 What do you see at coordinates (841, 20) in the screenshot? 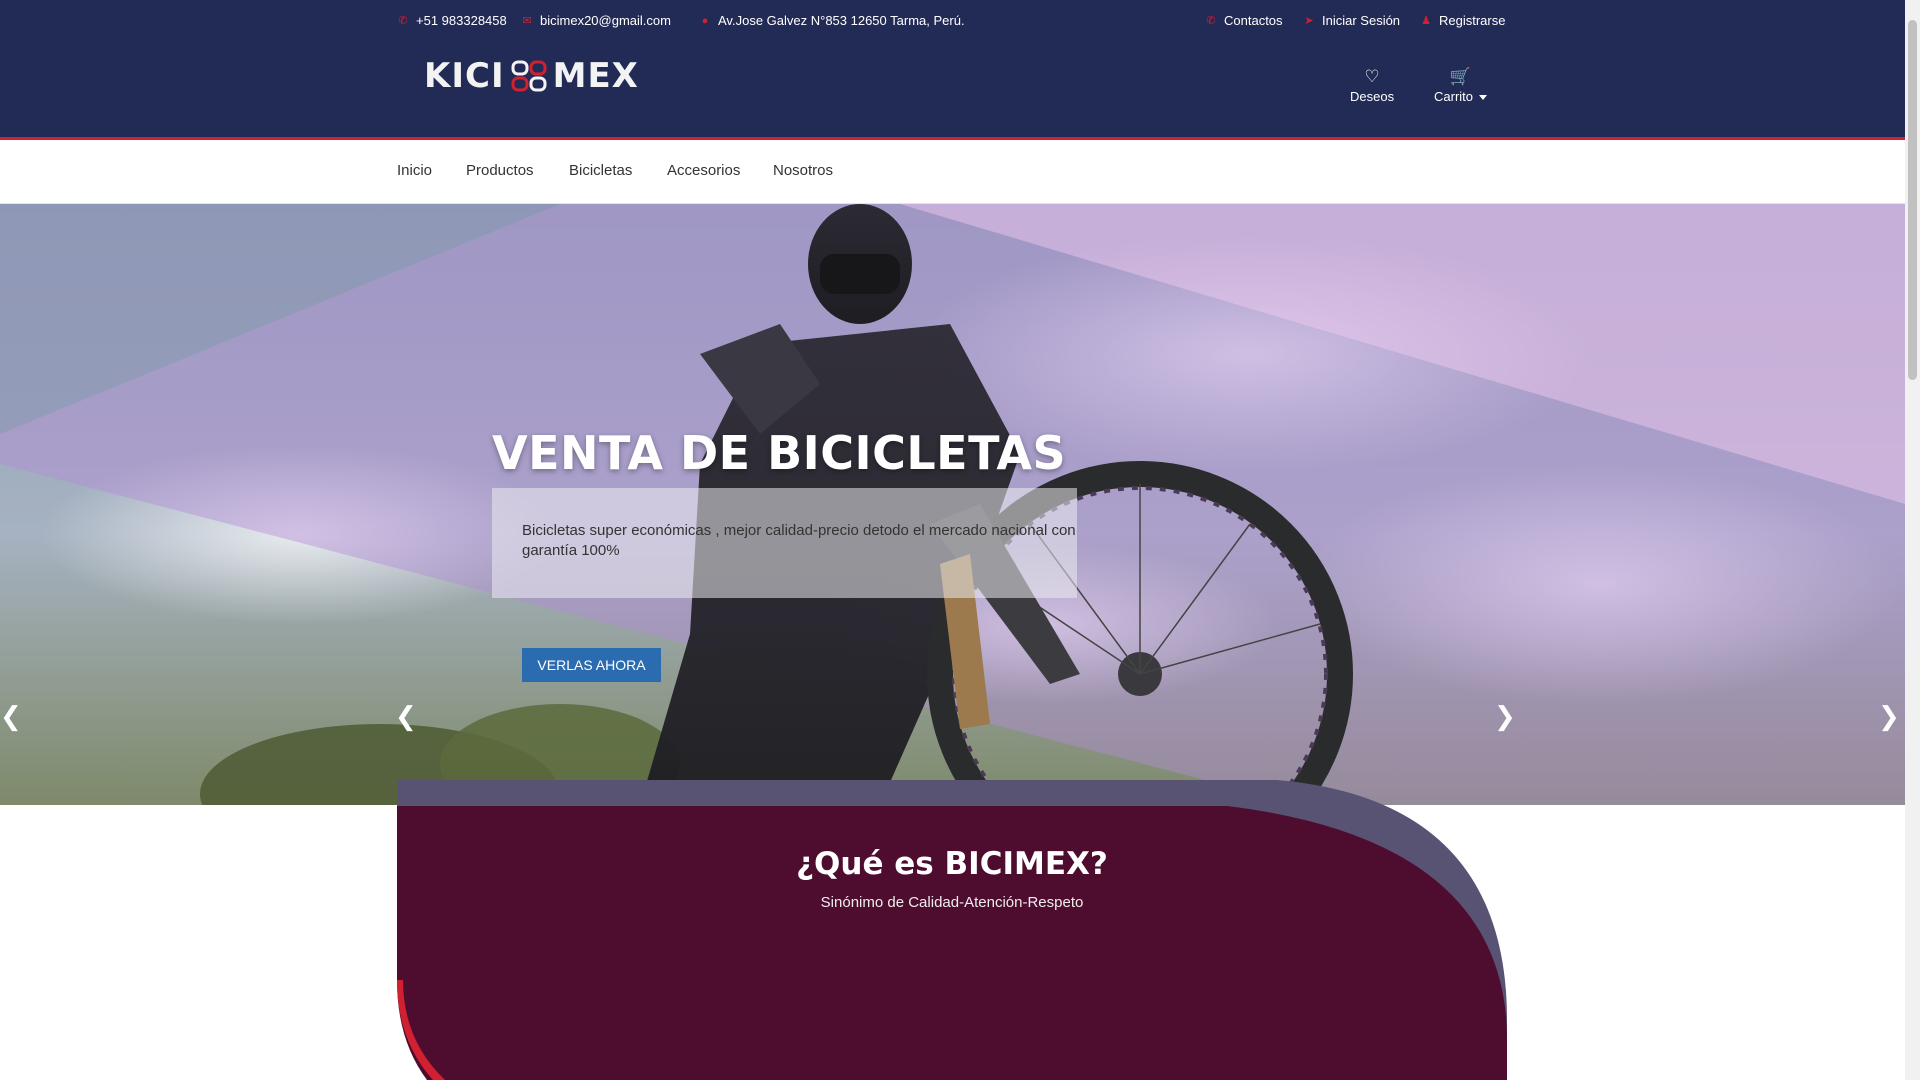
I see `address-text: Av.Jose Galvez N°853 12650 Tarma, Perú.` at bounding box center [841, 20].